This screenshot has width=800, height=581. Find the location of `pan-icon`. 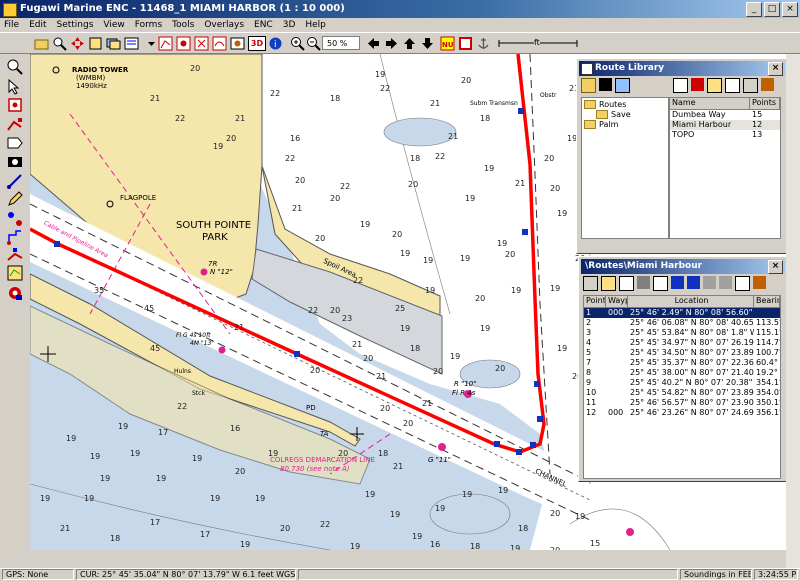

pan-icon is located at coordinates (77, 43).